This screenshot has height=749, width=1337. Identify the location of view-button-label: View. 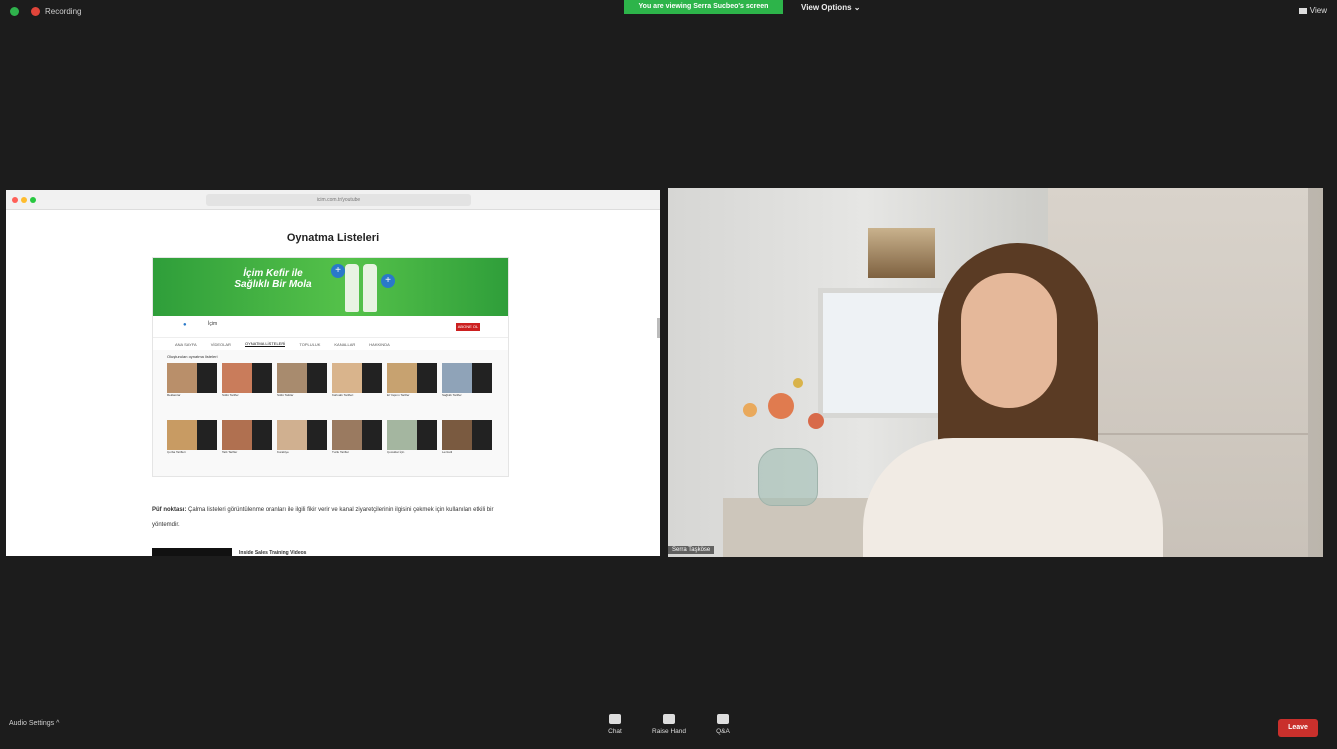
(1318, 10).